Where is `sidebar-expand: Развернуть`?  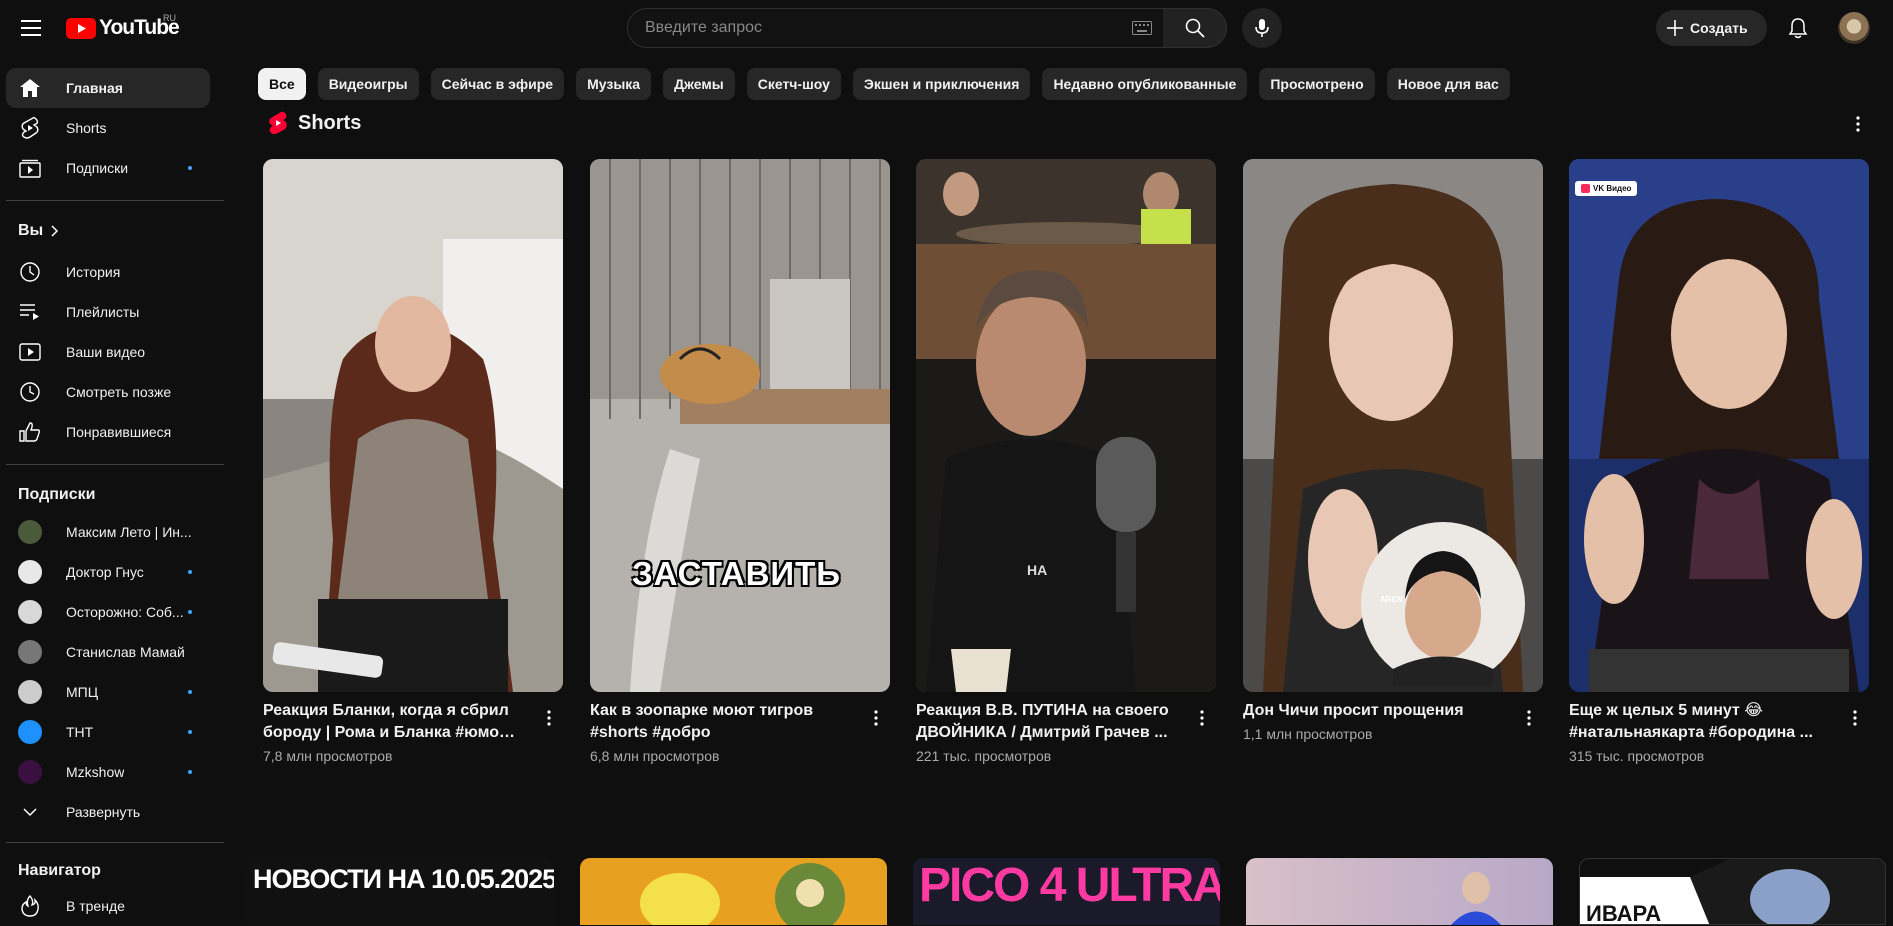 sidebar-expand: Развернуть is located at coordinates (108, 812).